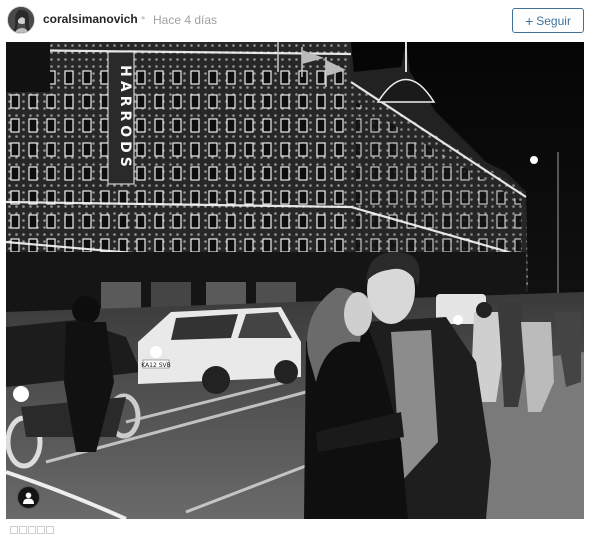 This screenshot has height=542, width=589. What do you see at coordinates (156, 365) in the screenshot?
I see `license-plate: KA12 SVB` at bounding box center [156, 365].